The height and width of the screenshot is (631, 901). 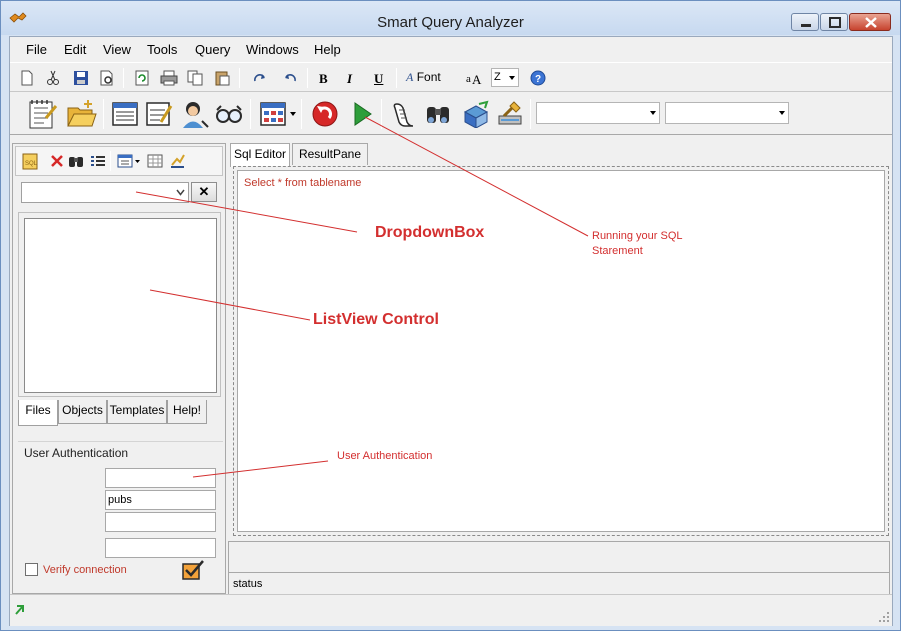 I want to click on menu-query: Query, so click(x=212, y=49).